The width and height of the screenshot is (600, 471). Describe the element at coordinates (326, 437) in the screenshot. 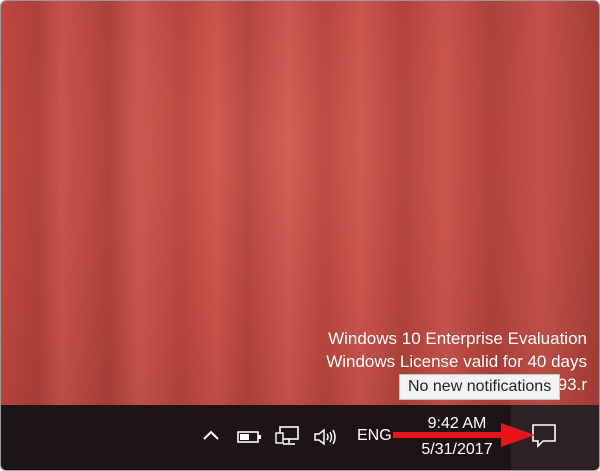

I see `volume-icon` at that location.